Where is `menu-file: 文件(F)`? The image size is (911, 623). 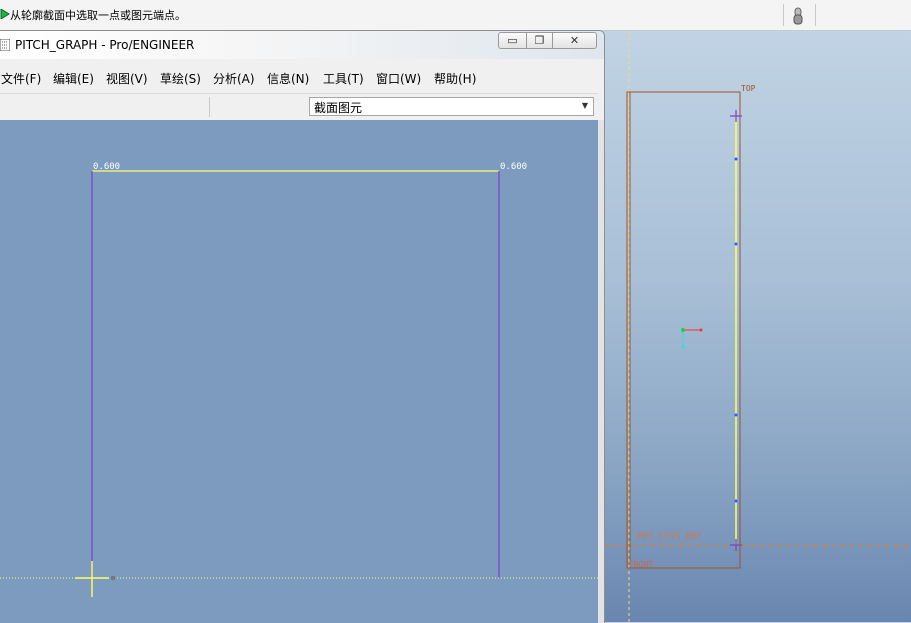
menu-file: 文件(F) is located at coordinates (21, 78).